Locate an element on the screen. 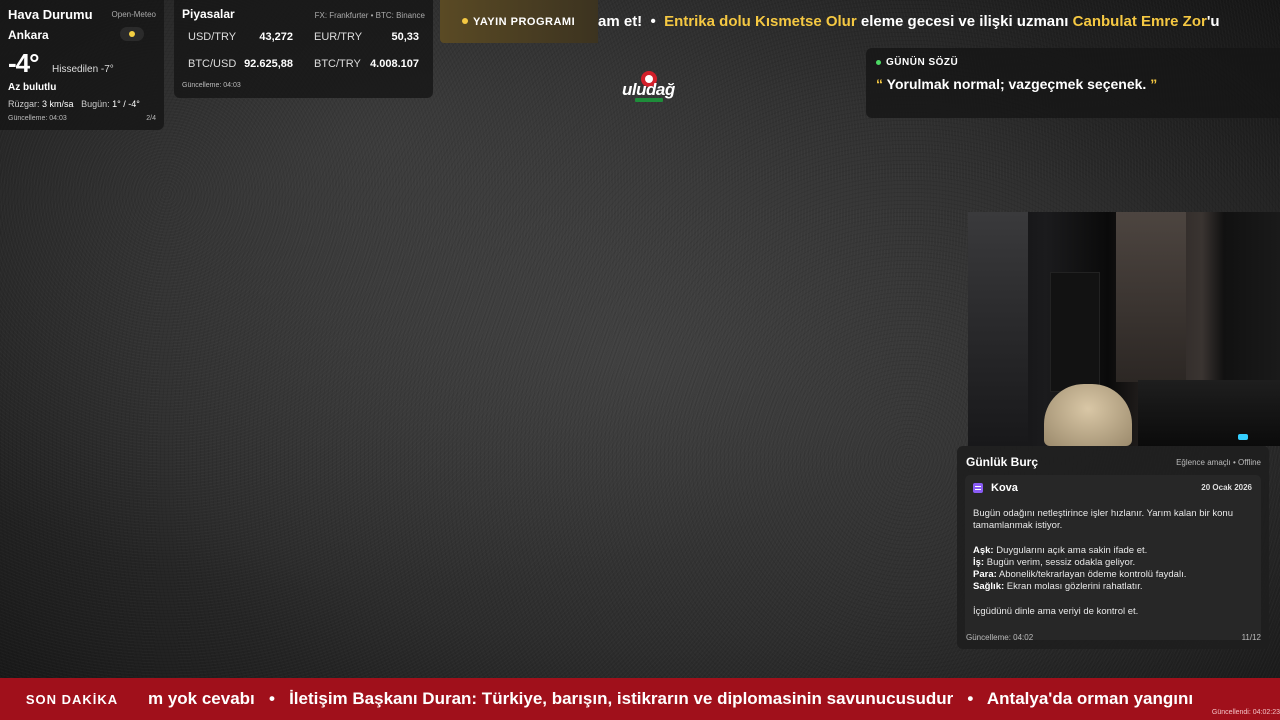 This screenshot has width=1280, height=720. work-label: İş: is located at coordinates (979, 562).